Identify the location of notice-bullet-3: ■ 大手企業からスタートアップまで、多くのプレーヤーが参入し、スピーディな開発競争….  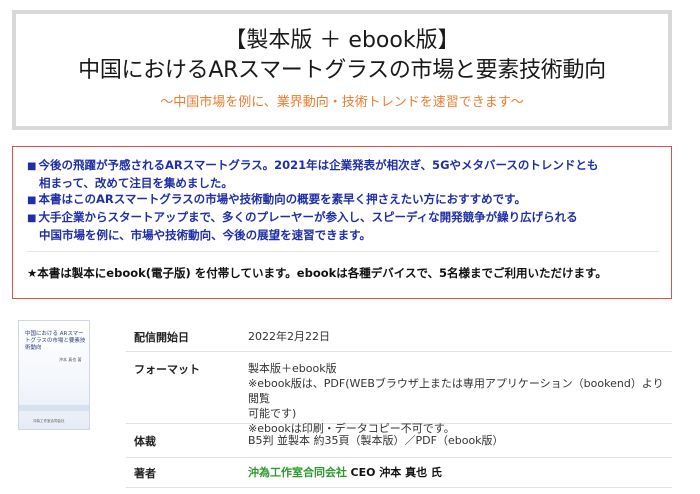
(302, 226).